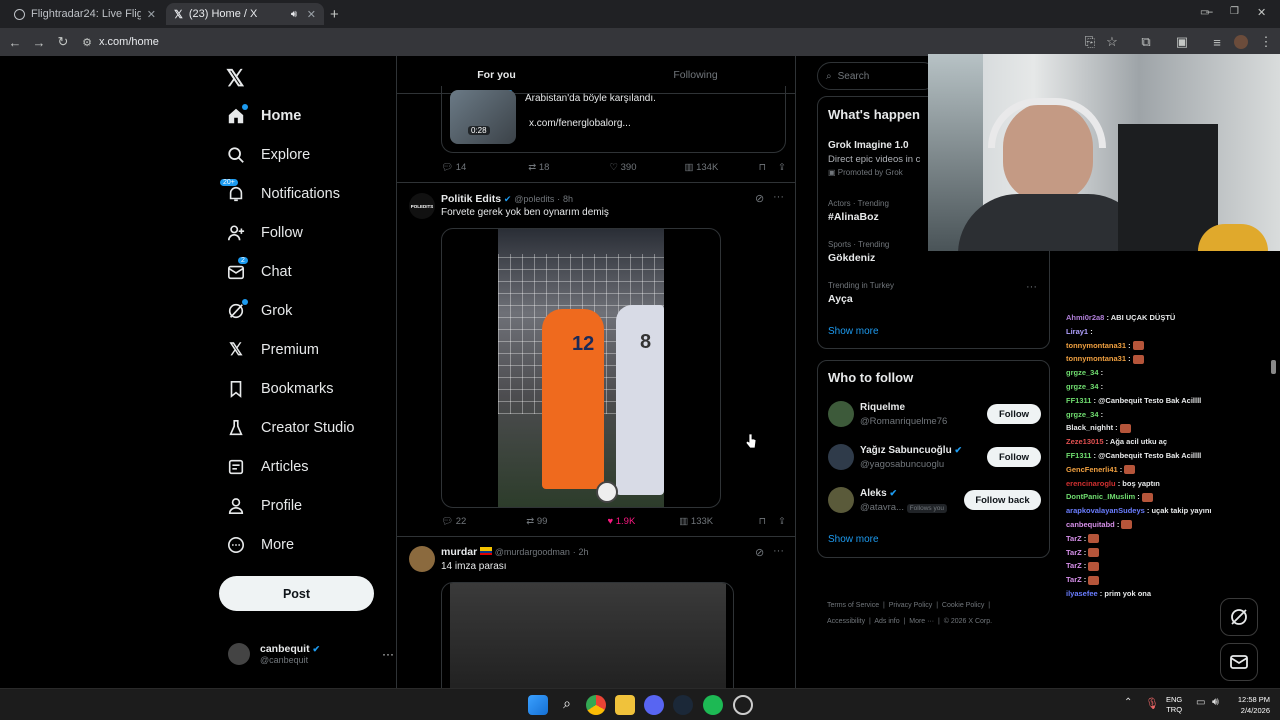 The width and height of the screenshot is (1280, 720). Describe the element at coordinates (622, 167) in the screenshot. I see `like-icon: ♡ 390` at that location.